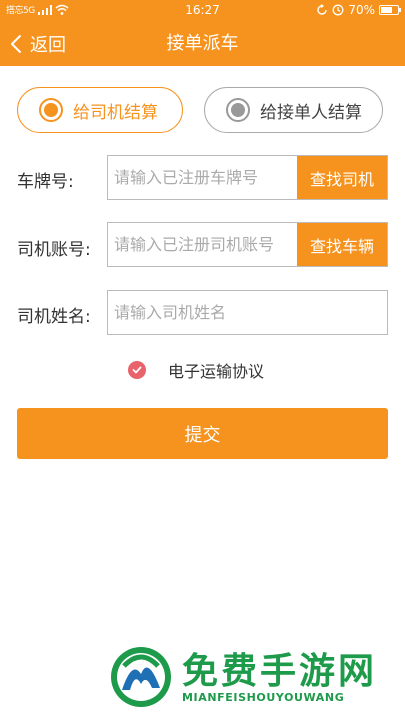 Image resolution: width=405 pixels, height=720 pixels. I want to click on watermark-en: MIANFEISHOUYOUWANG, so click(263, 697).